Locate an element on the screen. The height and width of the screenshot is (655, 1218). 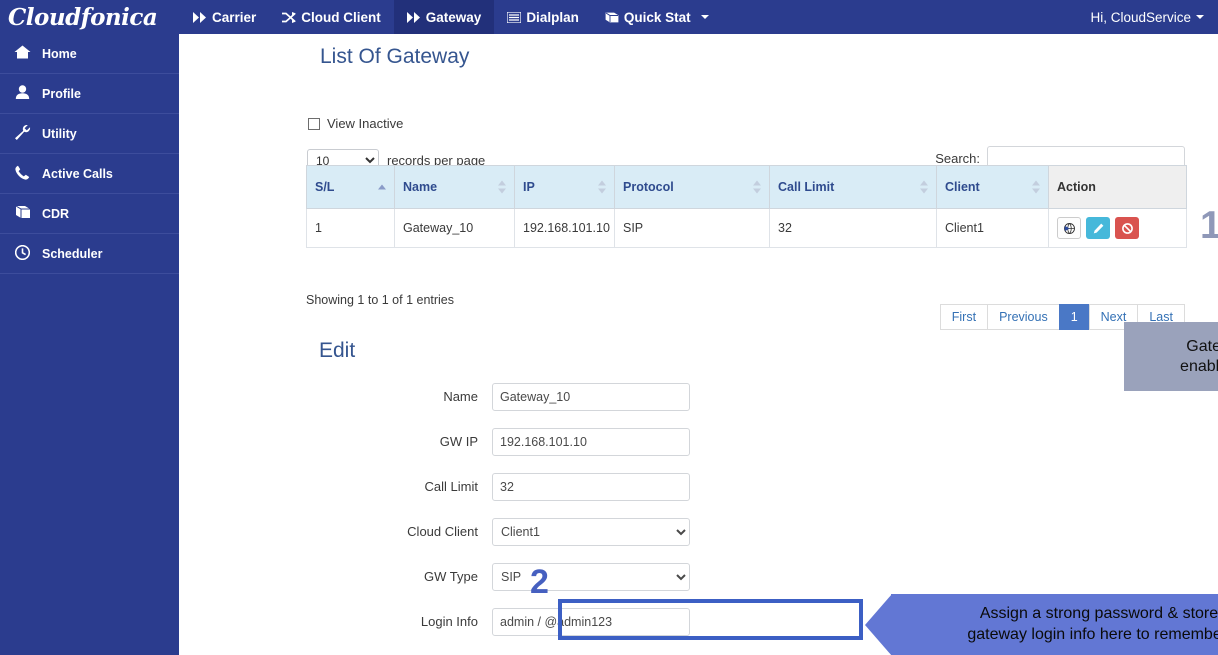
nav-item-quick-stat: Quick Stat is located at coordinates (657, 17).